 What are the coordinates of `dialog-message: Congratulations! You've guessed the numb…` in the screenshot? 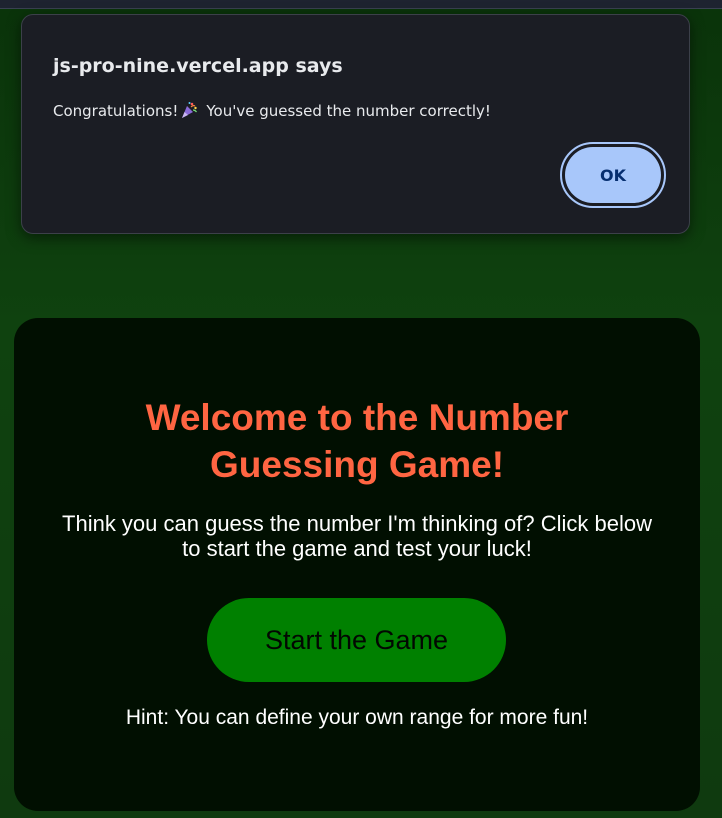 It's located at (272, 110).